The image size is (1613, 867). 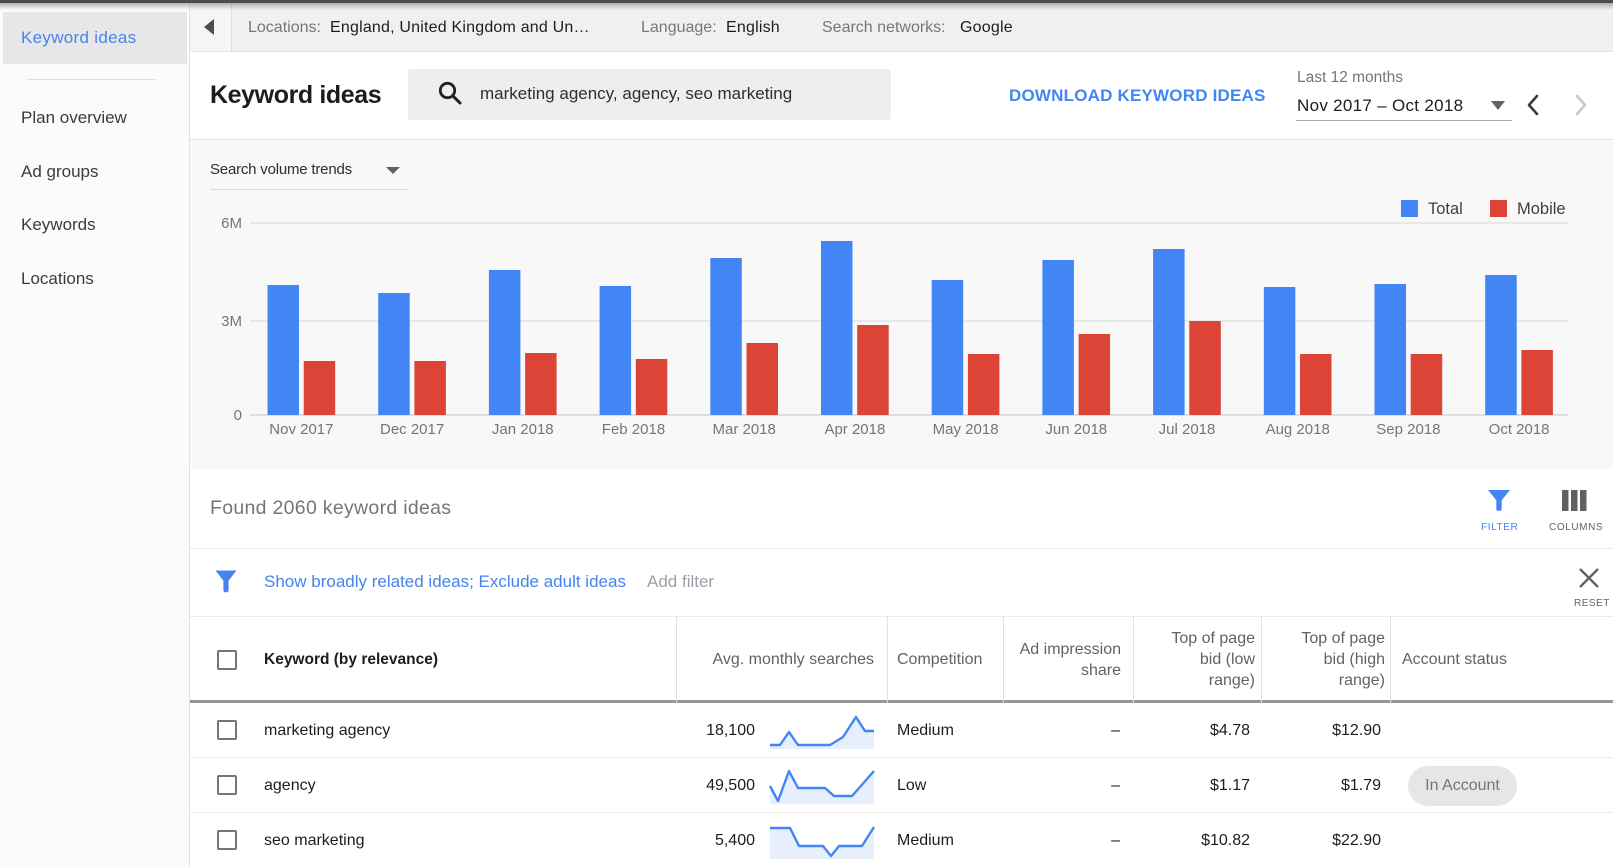 I want to click on svg-text: Feb 2018, so click(x=633, y=429).